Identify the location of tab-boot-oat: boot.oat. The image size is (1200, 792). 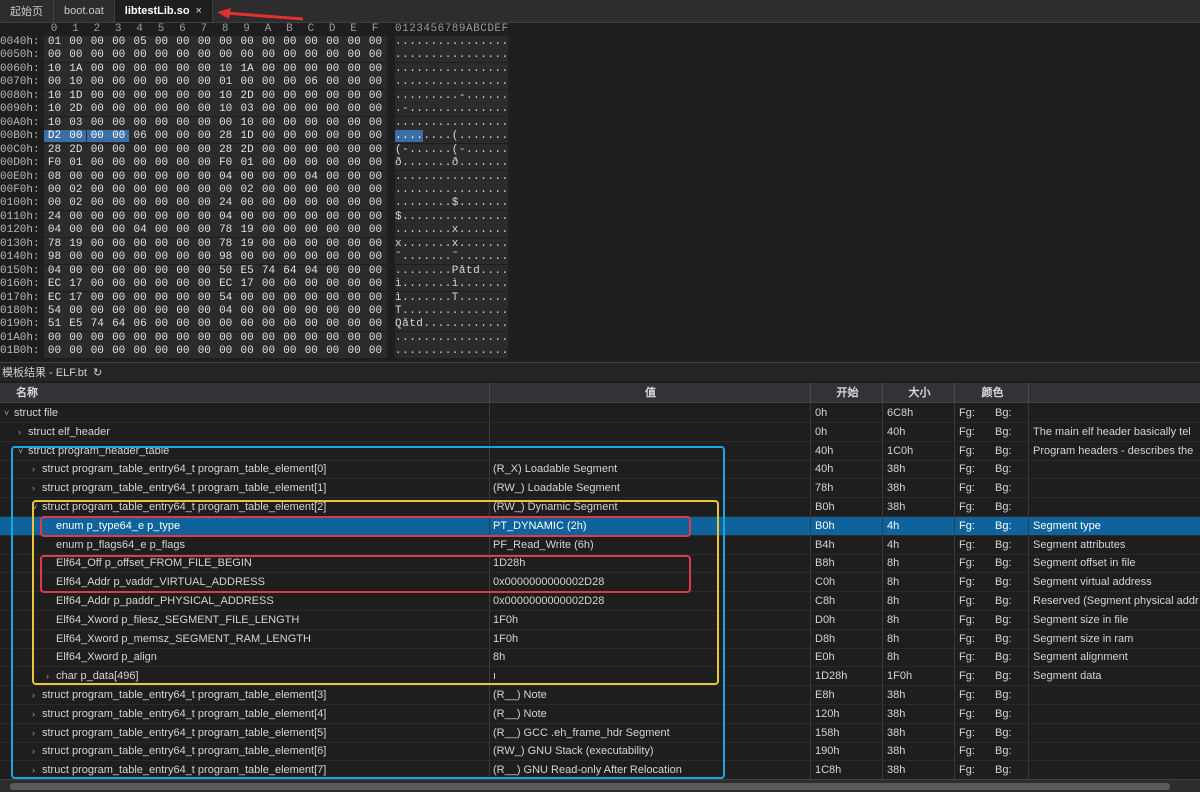
(84, 11).